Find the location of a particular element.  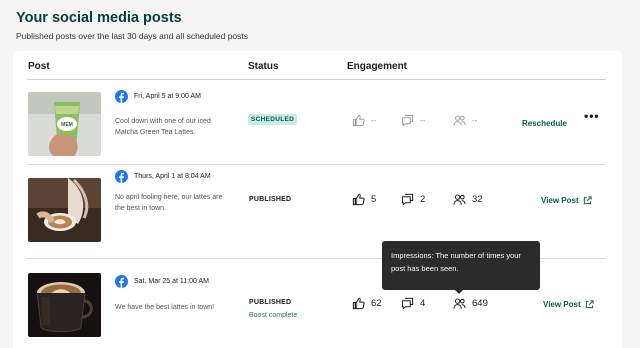

comments-metric: 2 is located at coordinates (413, 199).